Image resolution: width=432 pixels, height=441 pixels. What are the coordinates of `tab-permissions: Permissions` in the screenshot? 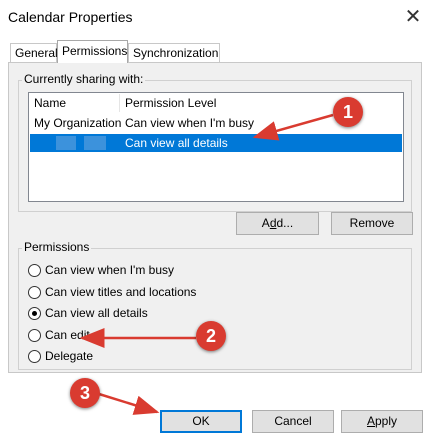 It's located at (92, 51).